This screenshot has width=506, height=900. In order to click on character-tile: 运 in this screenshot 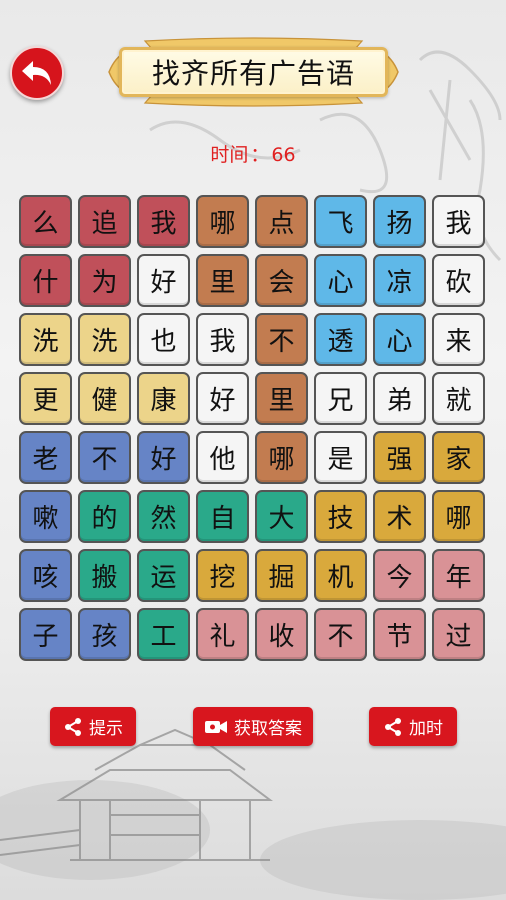, I will do `click(163, 575)`.